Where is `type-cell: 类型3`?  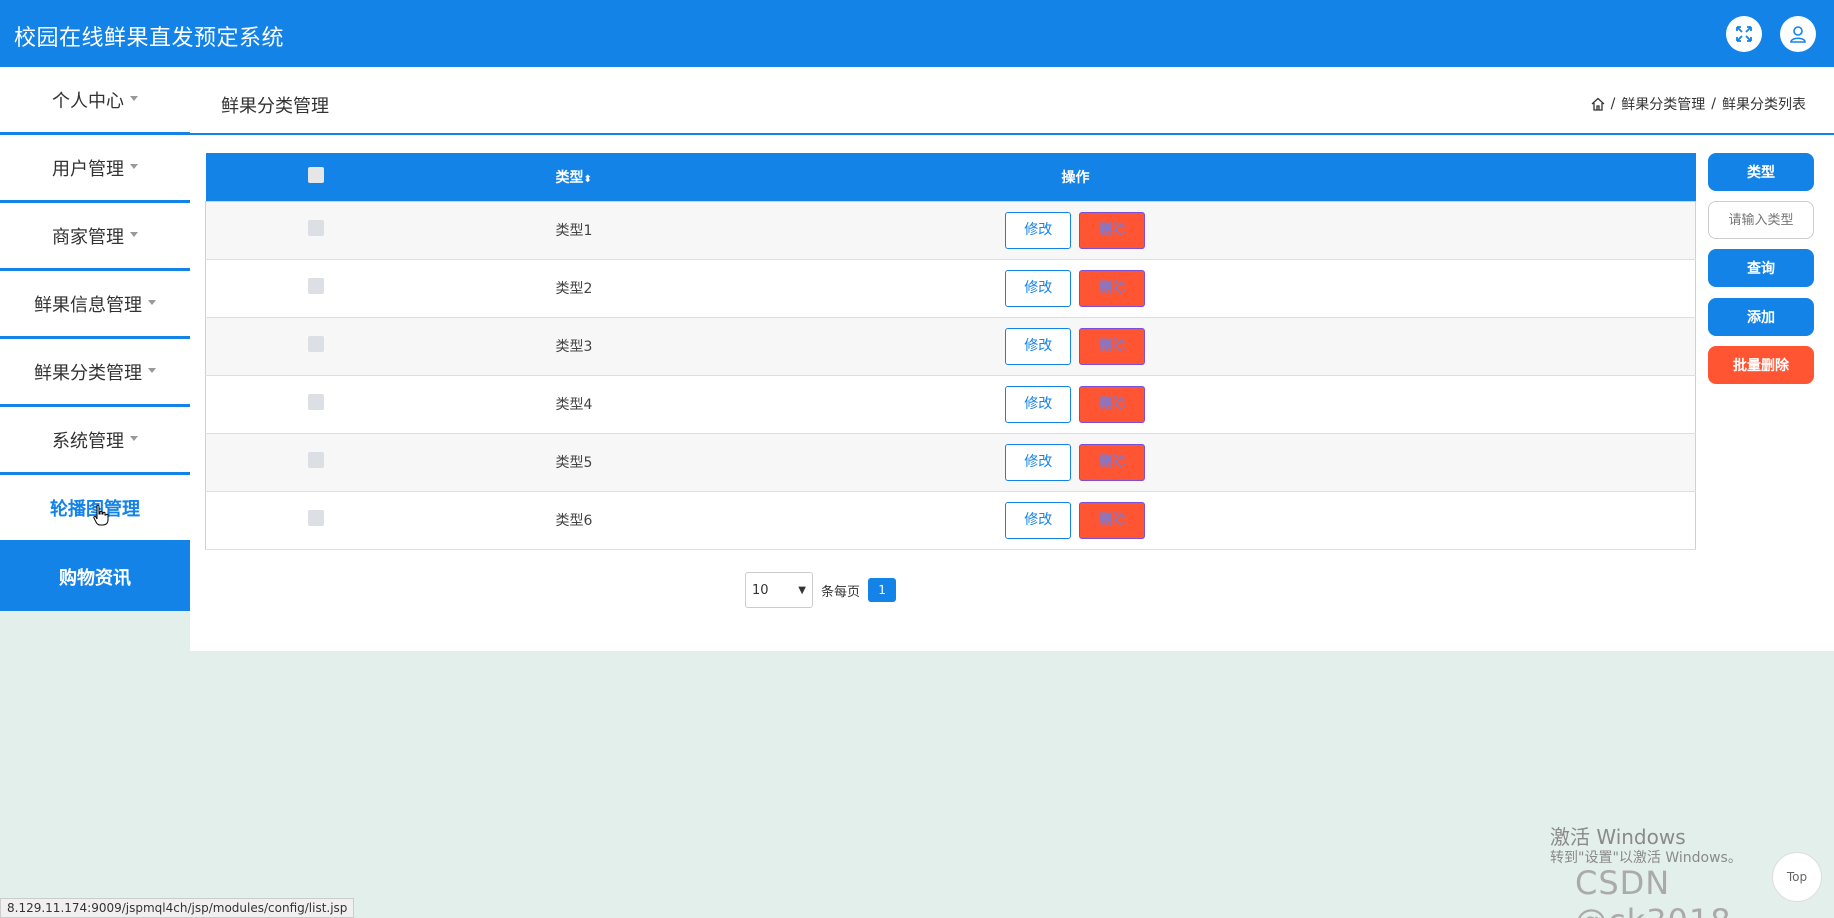 type-cell: 类型3 is located at coordinates (574, 347).